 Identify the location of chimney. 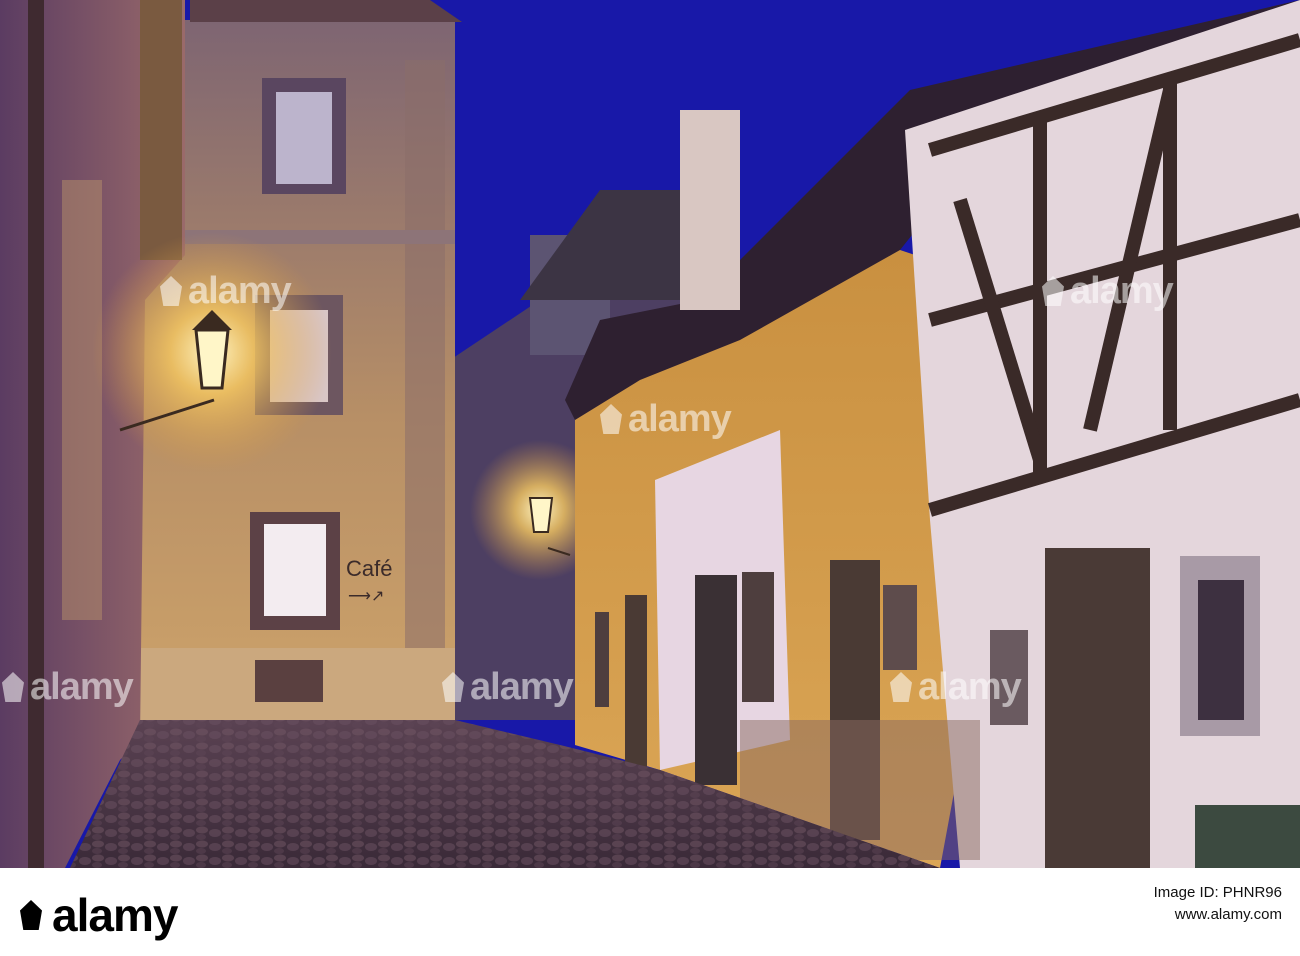
(710, 210).